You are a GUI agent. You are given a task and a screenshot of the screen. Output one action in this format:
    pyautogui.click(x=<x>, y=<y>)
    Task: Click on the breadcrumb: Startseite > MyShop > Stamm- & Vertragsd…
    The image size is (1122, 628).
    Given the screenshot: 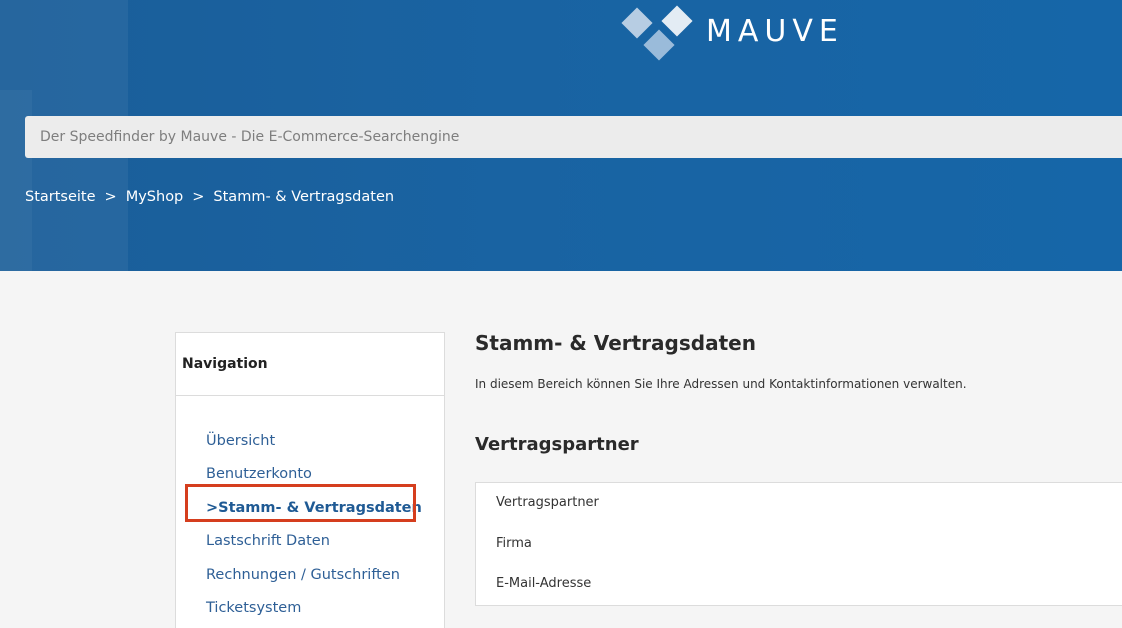 What is the action you would take?
    pyautogui.click(x=209, y=197)
    